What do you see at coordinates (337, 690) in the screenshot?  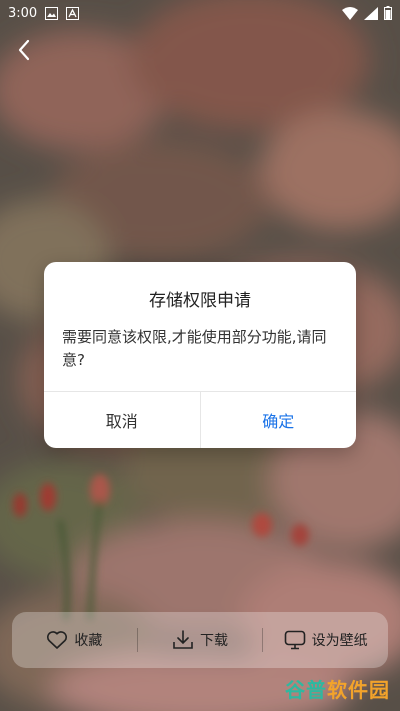 I see `site-watermark: 谷普软件园` at bounding box center [337, 690].